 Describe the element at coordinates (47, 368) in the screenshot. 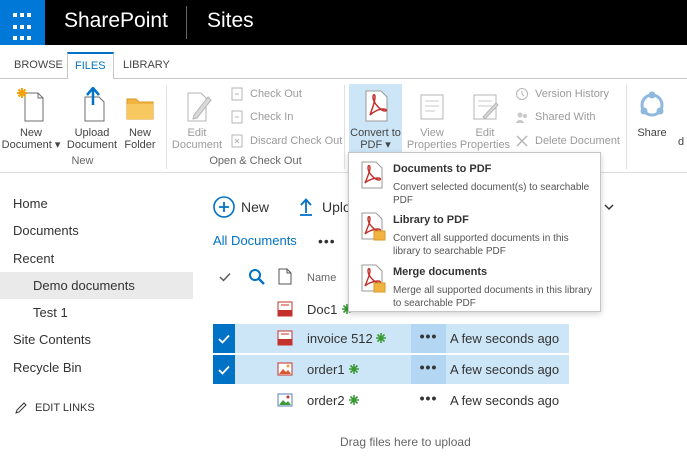

I see `nav-recycle-bin: Recycle Bin` at that location.